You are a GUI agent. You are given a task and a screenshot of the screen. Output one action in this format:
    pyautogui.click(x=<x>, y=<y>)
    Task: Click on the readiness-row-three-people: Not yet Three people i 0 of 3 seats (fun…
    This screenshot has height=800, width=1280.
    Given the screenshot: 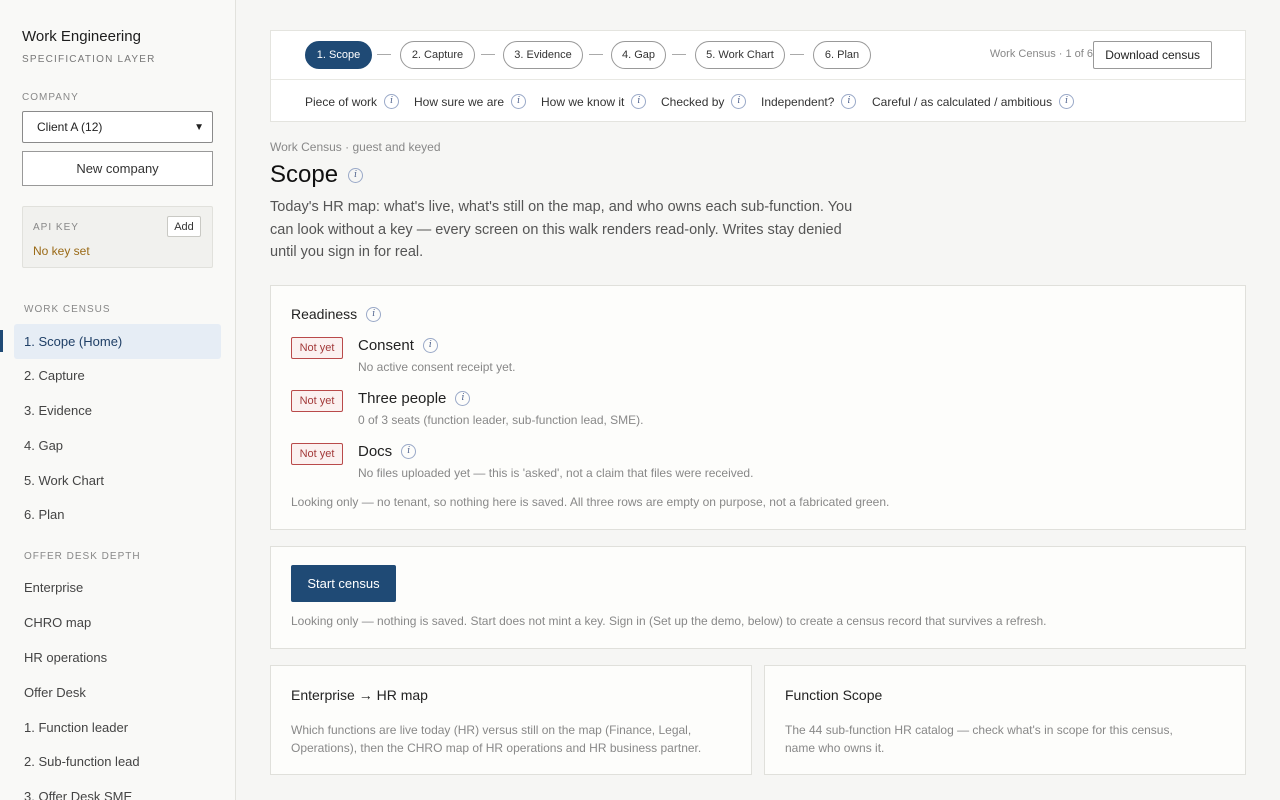 What is the action you would take?
    pyautogui.click(x=741, y=412)
    